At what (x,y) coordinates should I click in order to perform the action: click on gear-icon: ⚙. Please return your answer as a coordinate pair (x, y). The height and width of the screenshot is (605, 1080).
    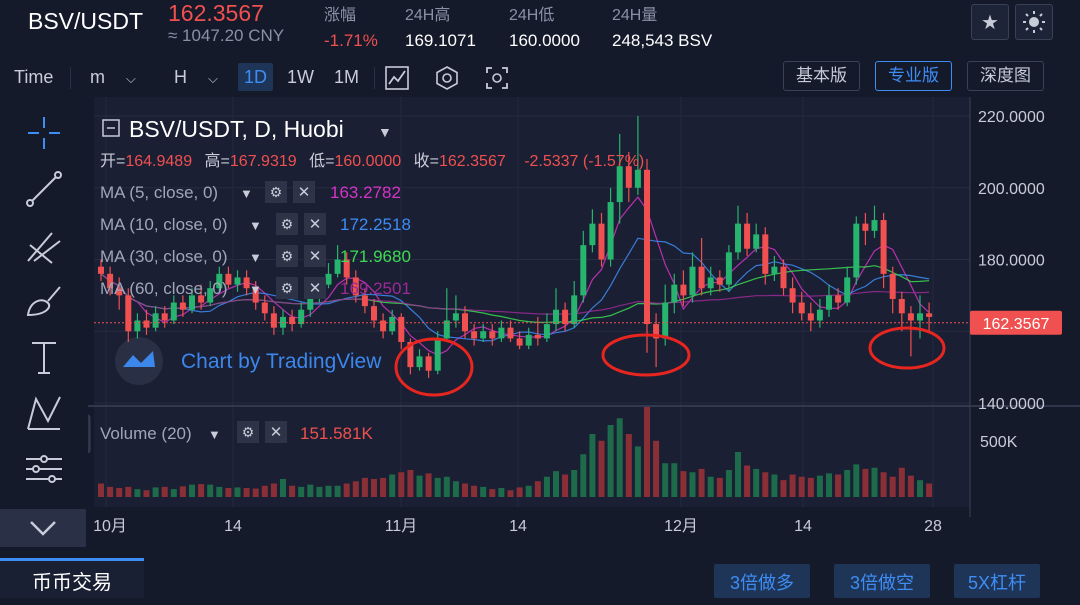
    Looking at the image, I should click on (276, 192).